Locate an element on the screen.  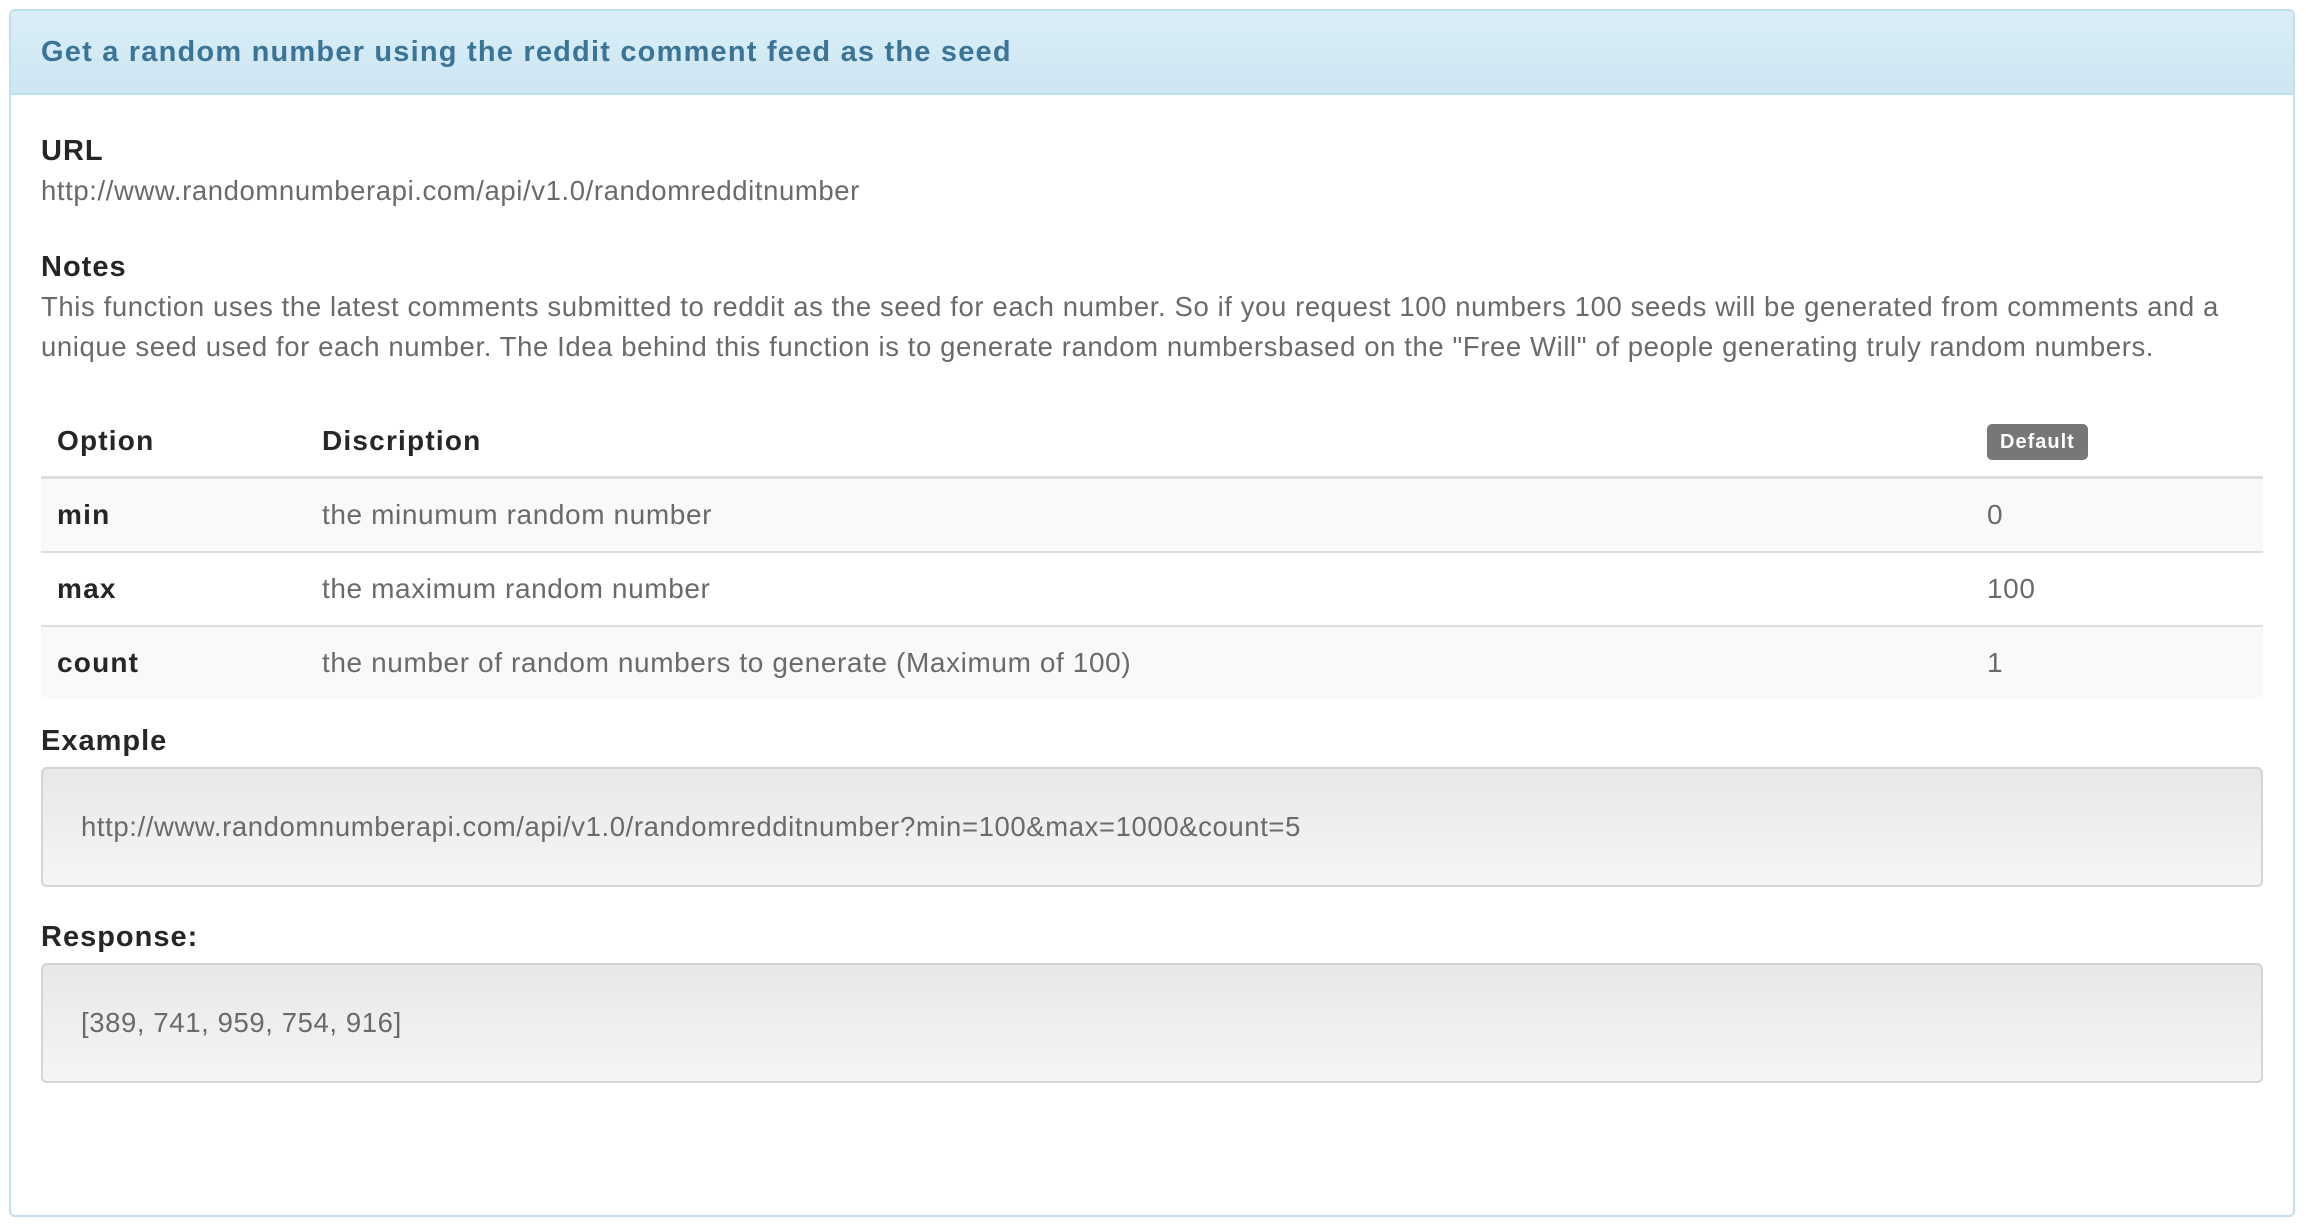
option-column-header: Option is located at coordinates (173, 442).